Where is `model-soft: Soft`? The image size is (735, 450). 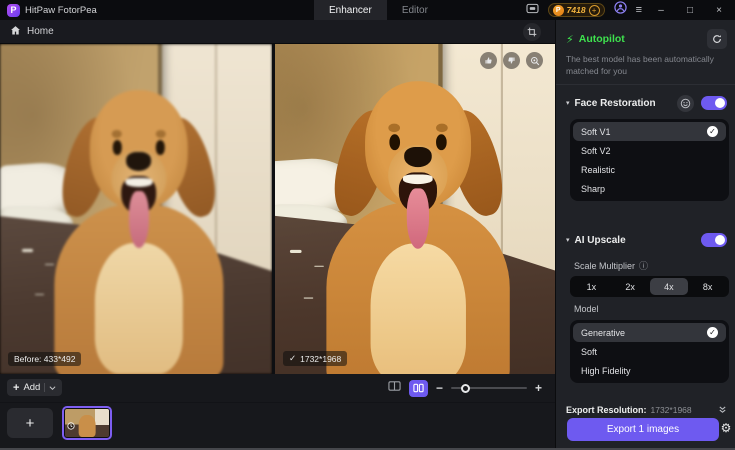
model-soft: Soft is located at coordinates (649, 351).